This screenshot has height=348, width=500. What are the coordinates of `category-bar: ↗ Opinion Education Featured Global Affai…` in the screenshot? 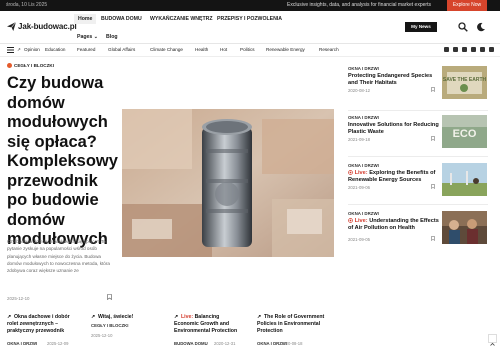 It's located at (250, 50).